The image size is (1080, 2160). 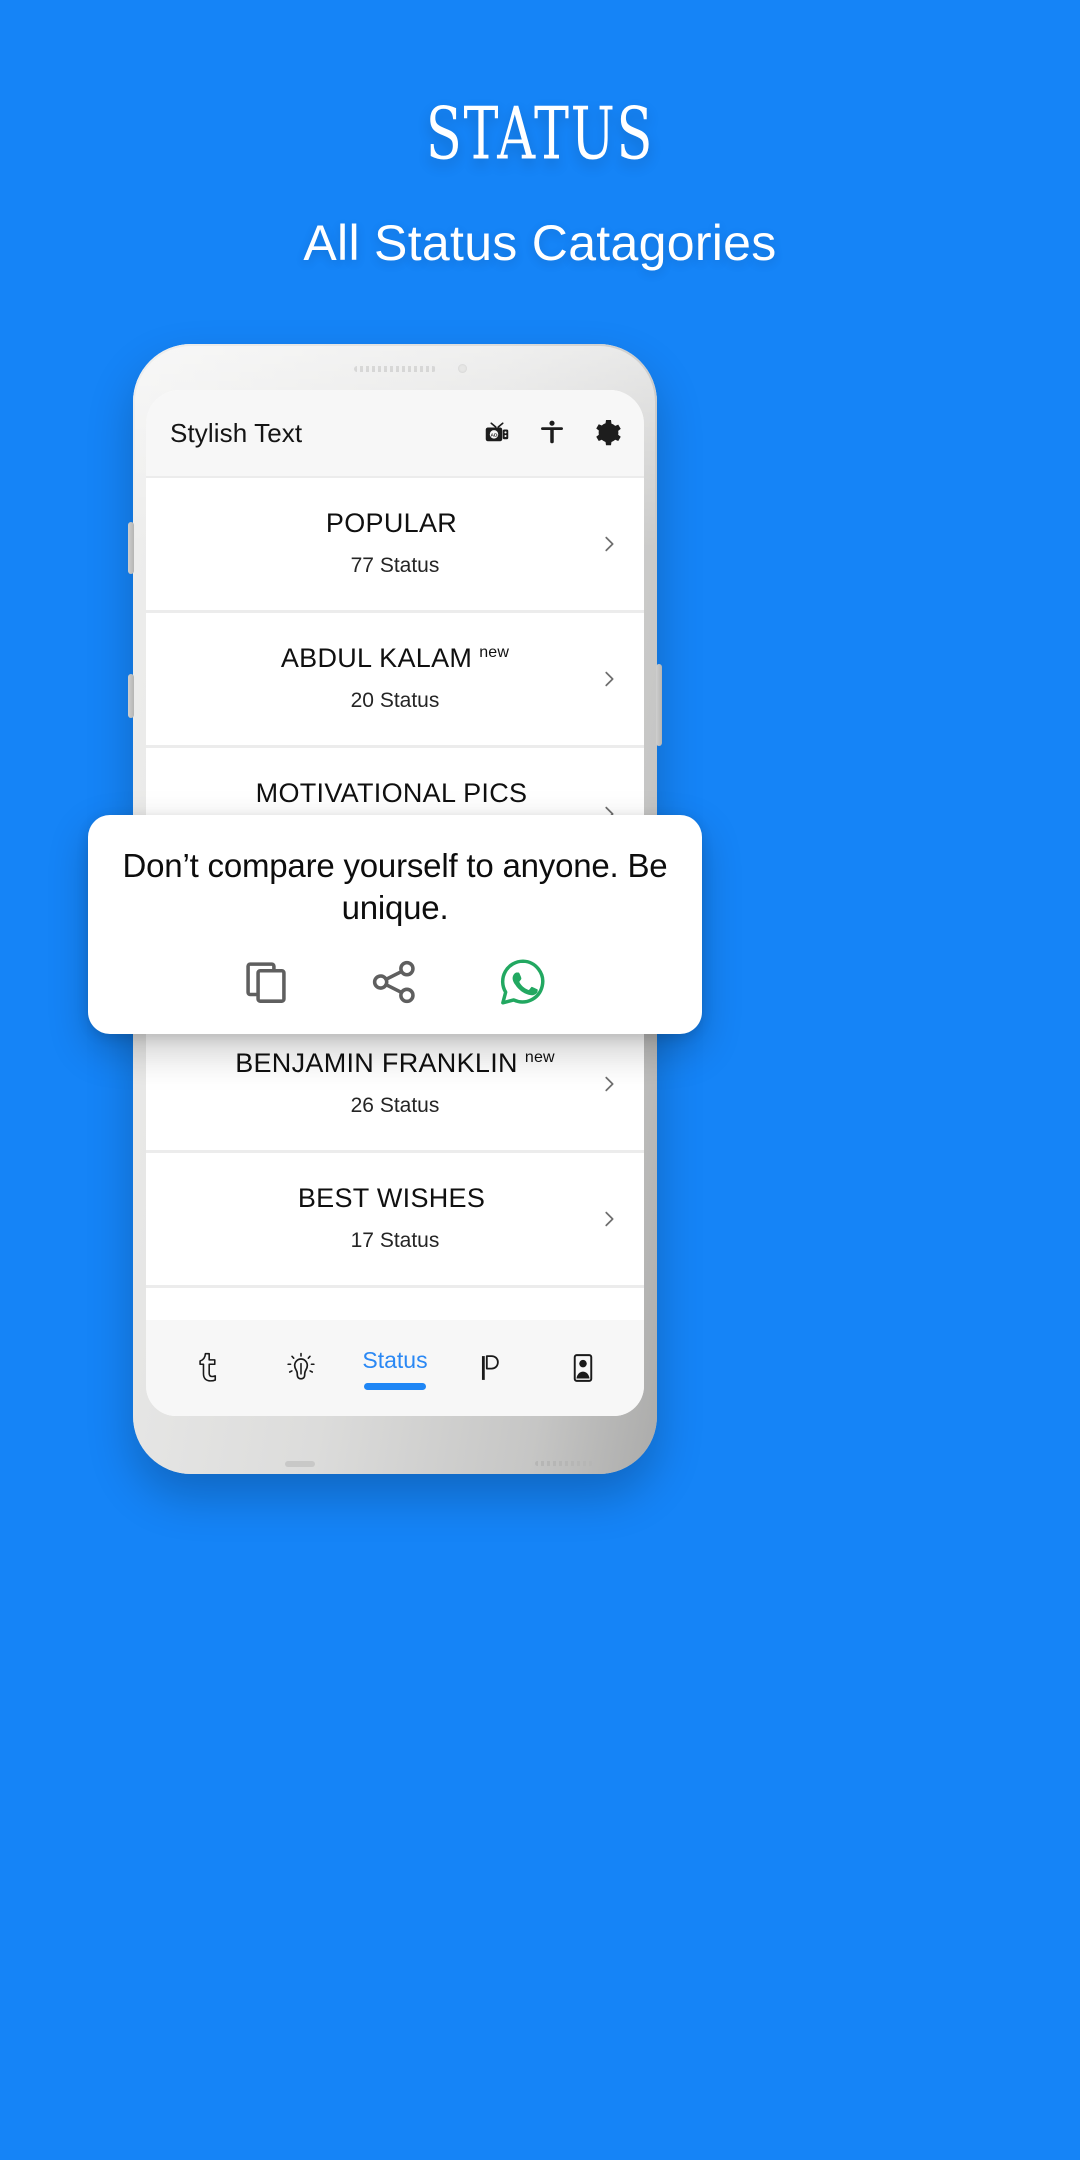 What do you see at coordinates (395, 1063) in the screenshot?
I see `category-title: BENJAMIN FRANKLIN new` at bounding box center [395, 1063].